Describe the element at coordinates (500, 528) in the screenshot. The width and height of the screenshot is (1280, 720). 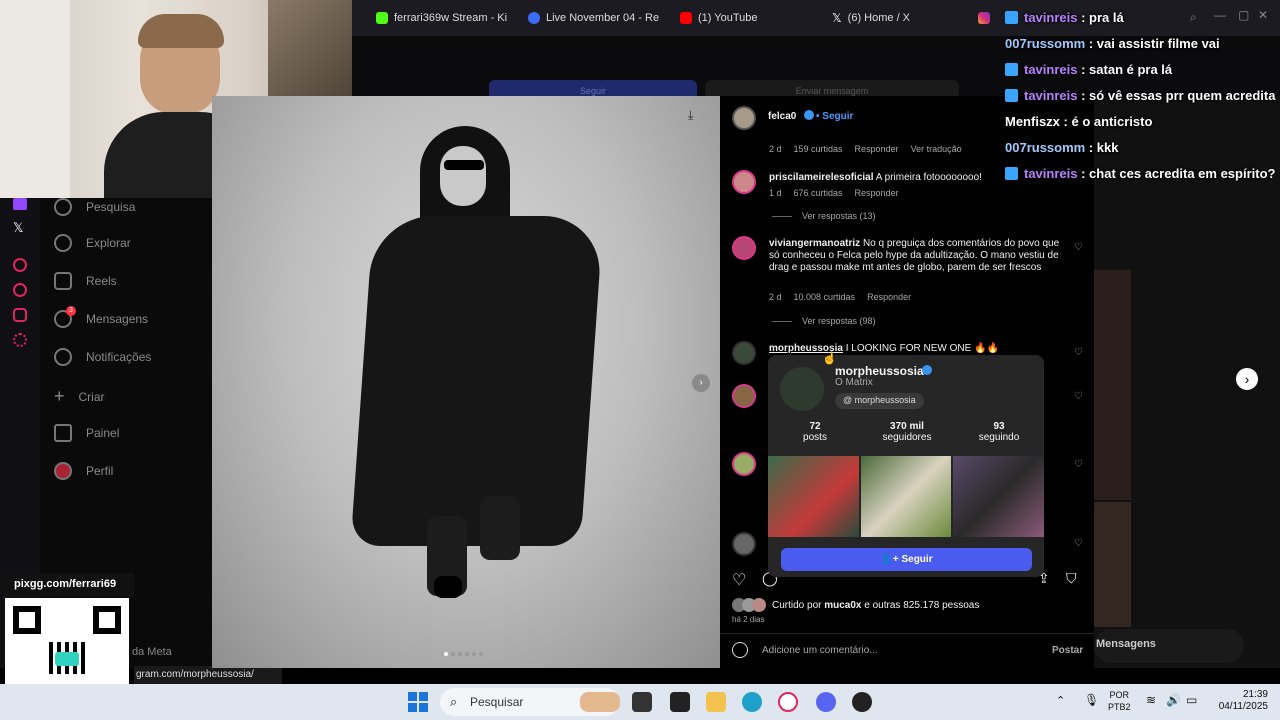
I see `figure-leg` at that location.